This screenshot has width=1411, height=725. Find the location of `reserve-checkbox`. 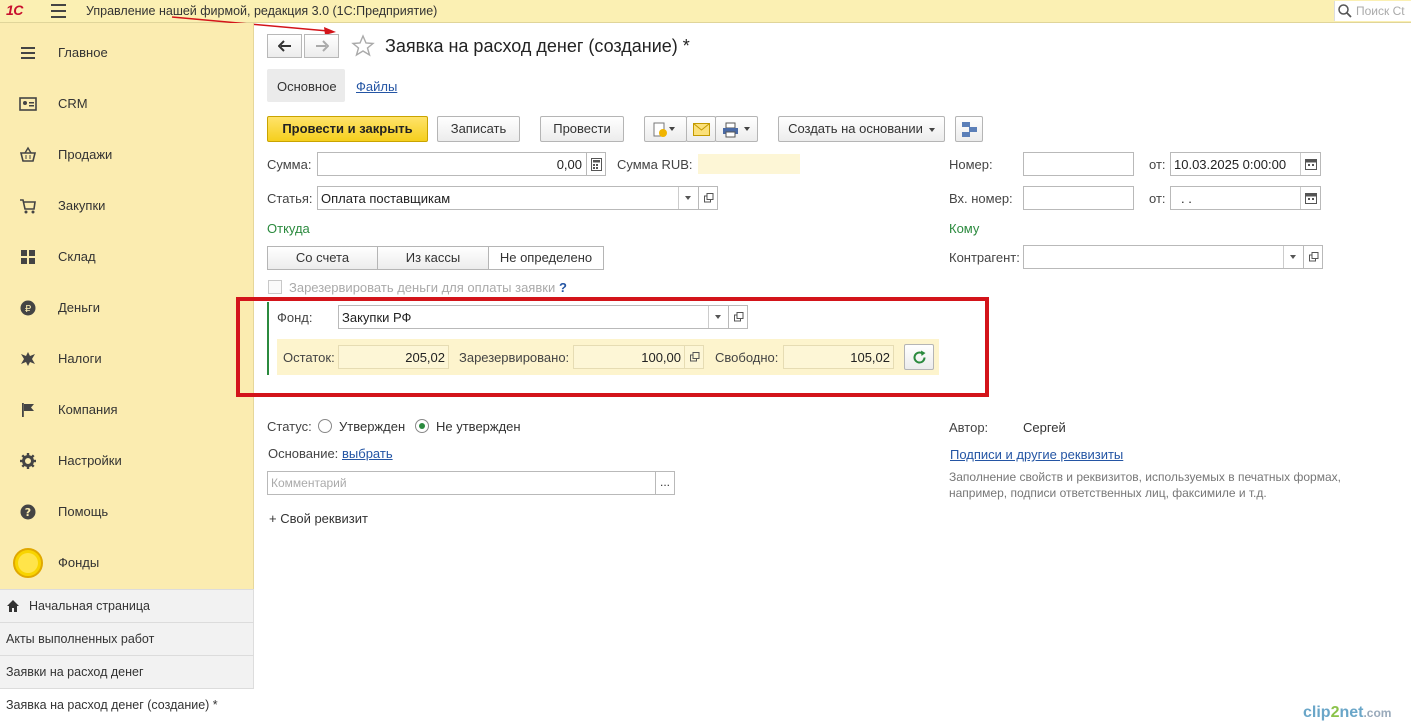

reserve-checkbox is located at coordinates (275, 287).